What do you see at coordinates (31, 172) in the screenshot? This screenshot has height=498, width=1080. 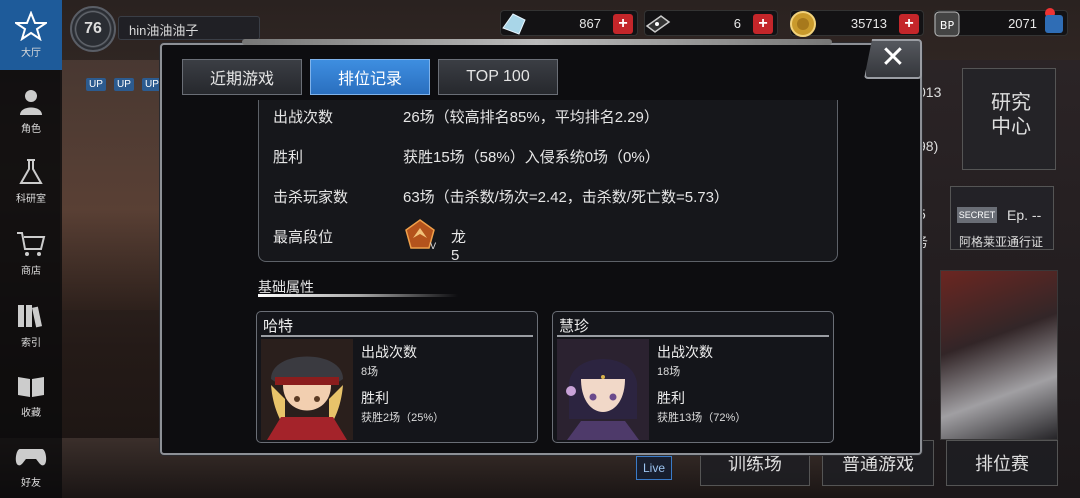 I see `flask-icon` at bounding box center [31, 172].